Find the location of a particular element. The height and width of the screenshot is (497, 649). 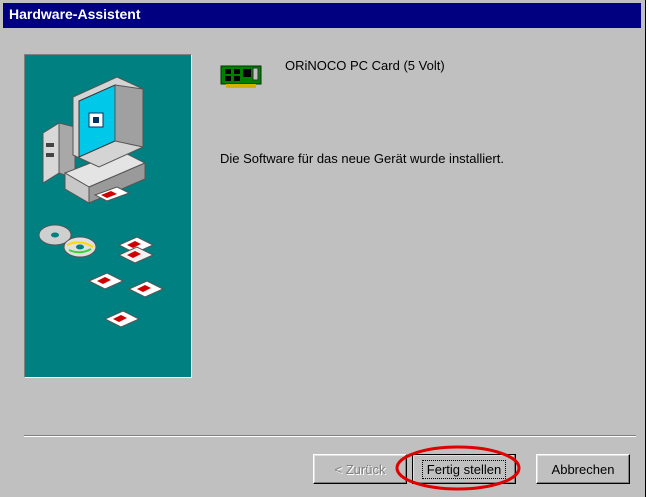

network-card-icon is located at coordinates (241, 76).